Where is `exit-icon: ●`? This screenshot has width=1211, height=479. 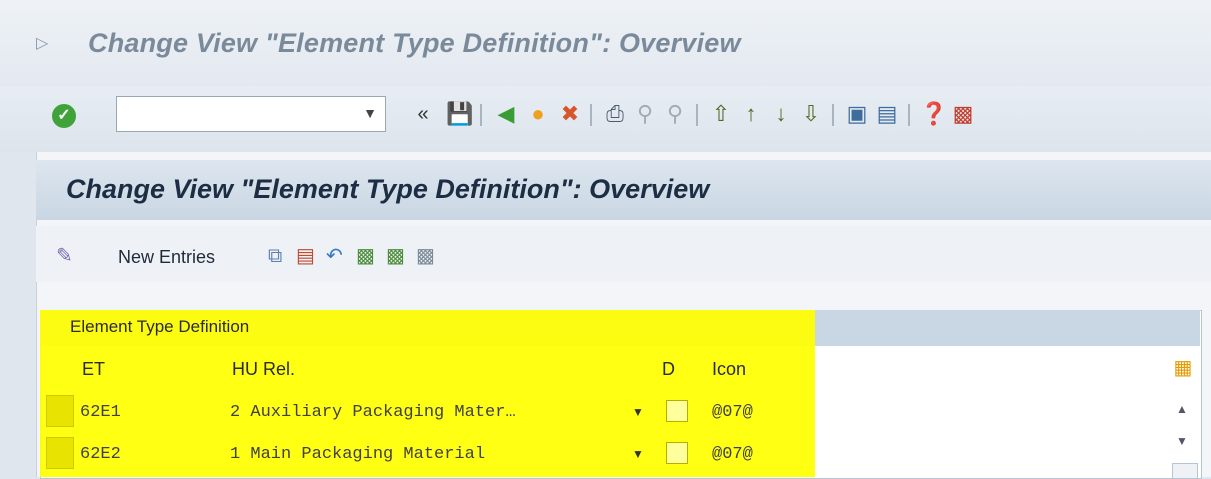 exit-icon: ● is located at coordinates (538, 114).